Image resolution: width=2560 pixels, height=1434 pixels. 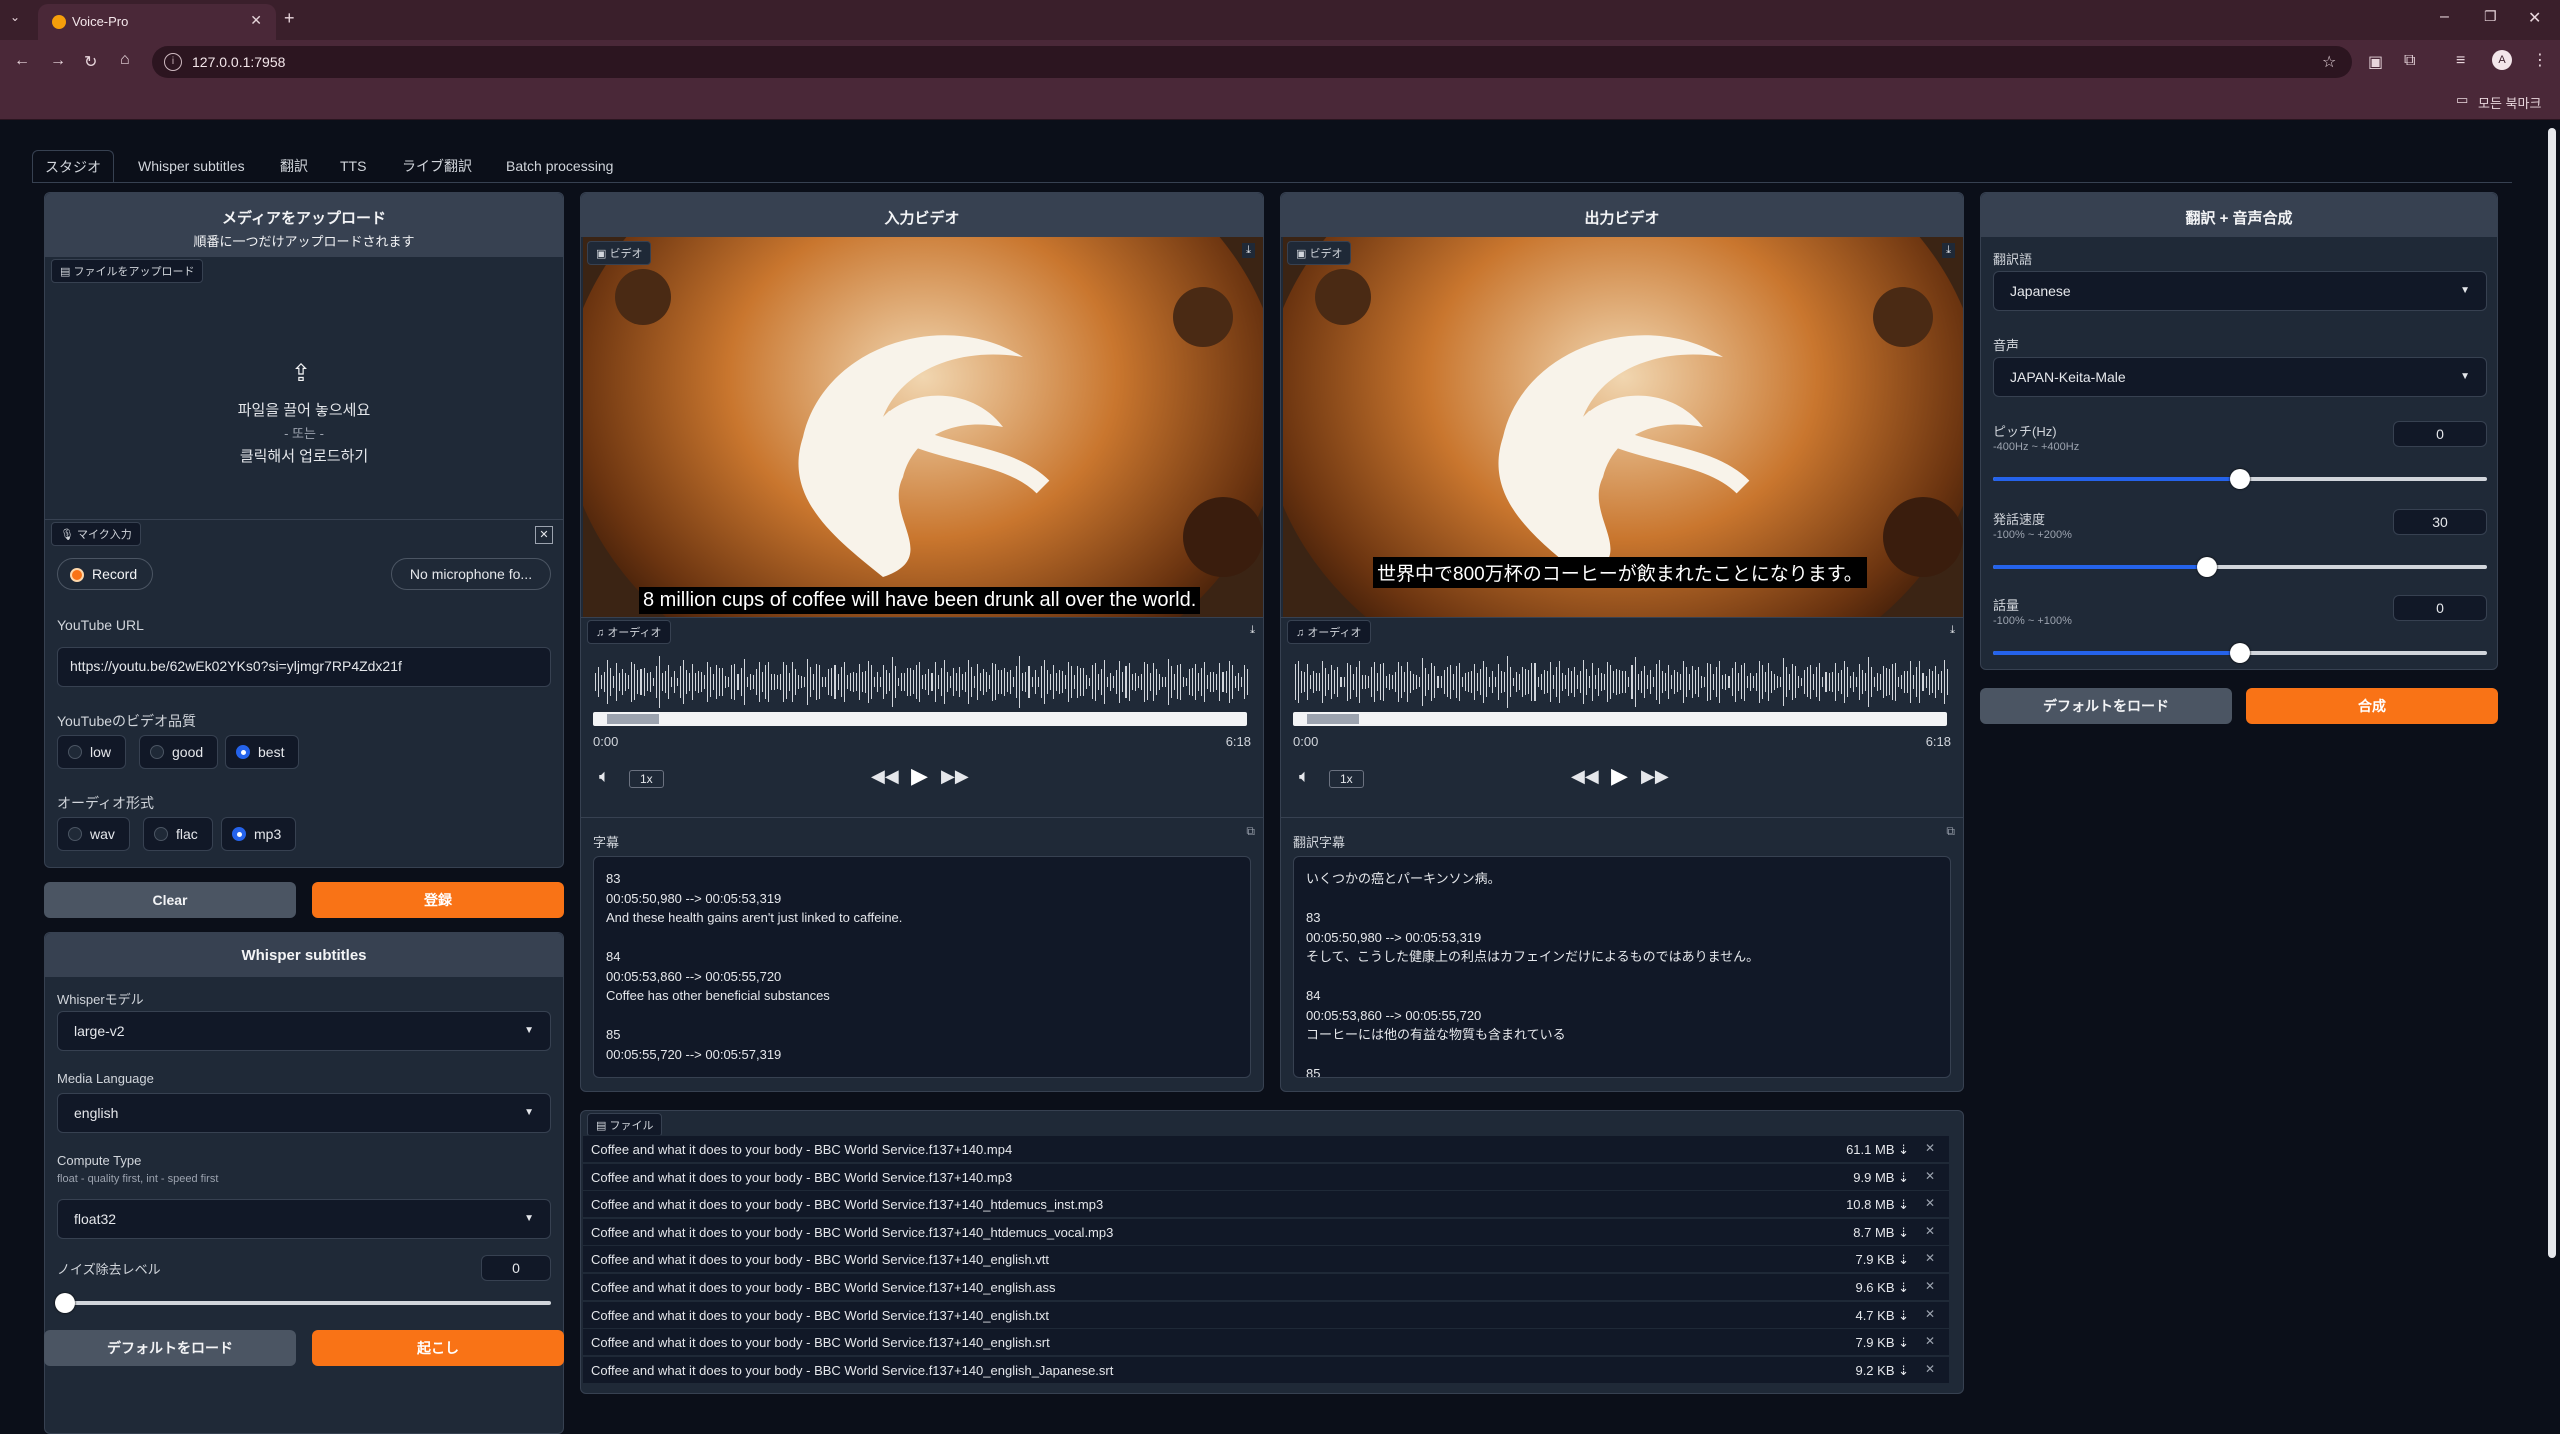 I want to click on tab-search-icon: ⌄, so click(x=15, y=17).